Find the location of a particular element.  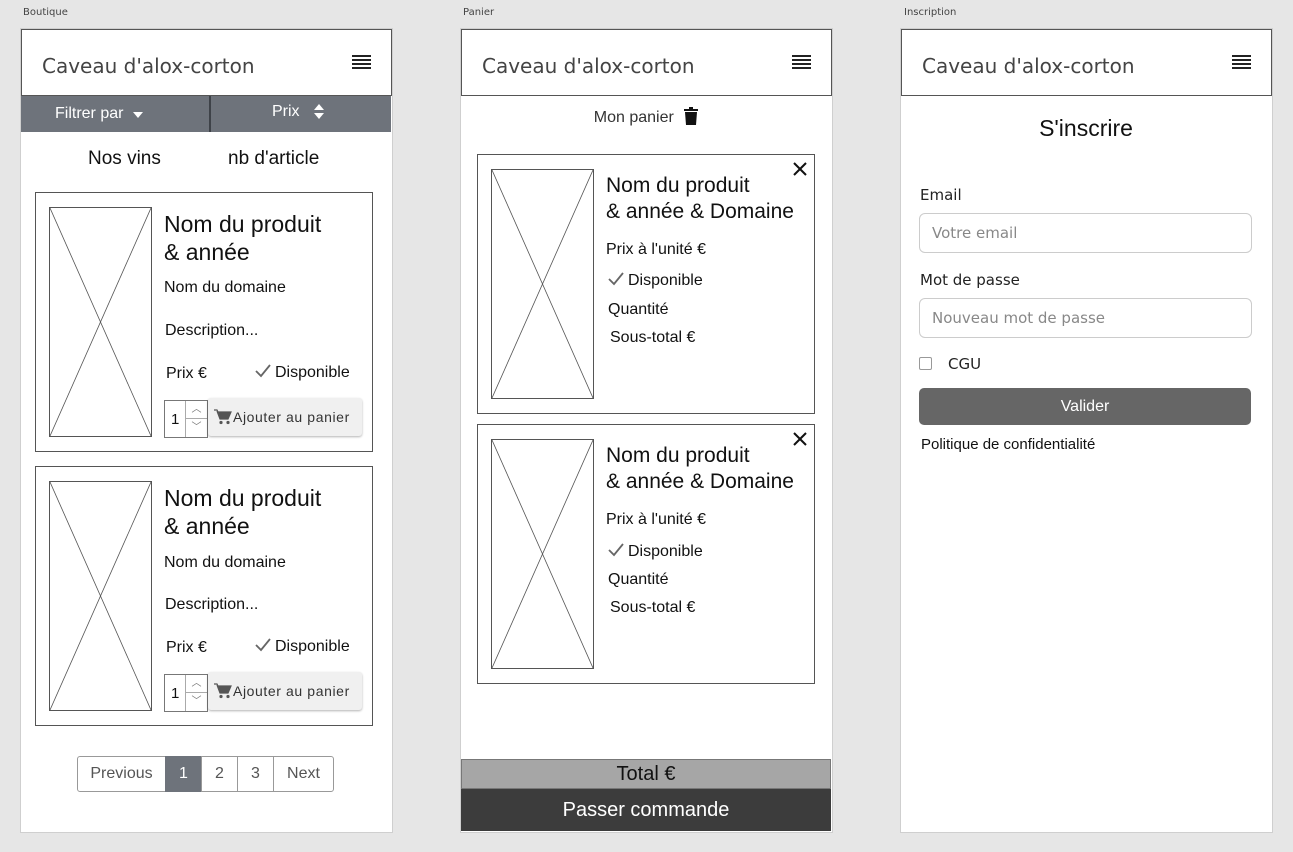

cart-total: Total € is located at coordinates (646, 774).